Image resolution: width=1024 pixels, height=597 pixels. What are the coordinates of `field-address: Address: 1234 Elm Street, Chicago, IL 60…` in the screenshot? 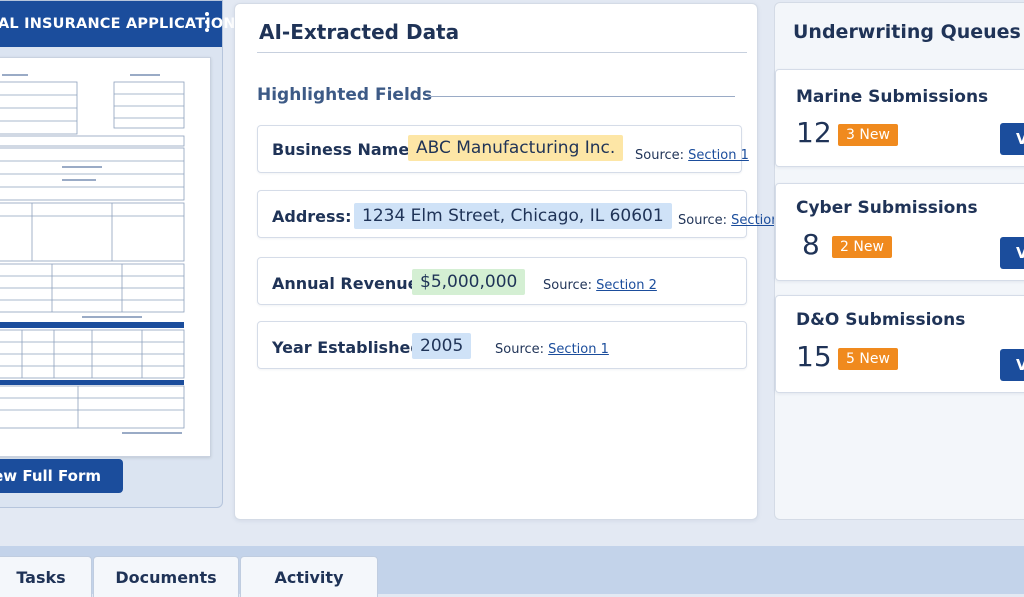 It's located at (524, 214).